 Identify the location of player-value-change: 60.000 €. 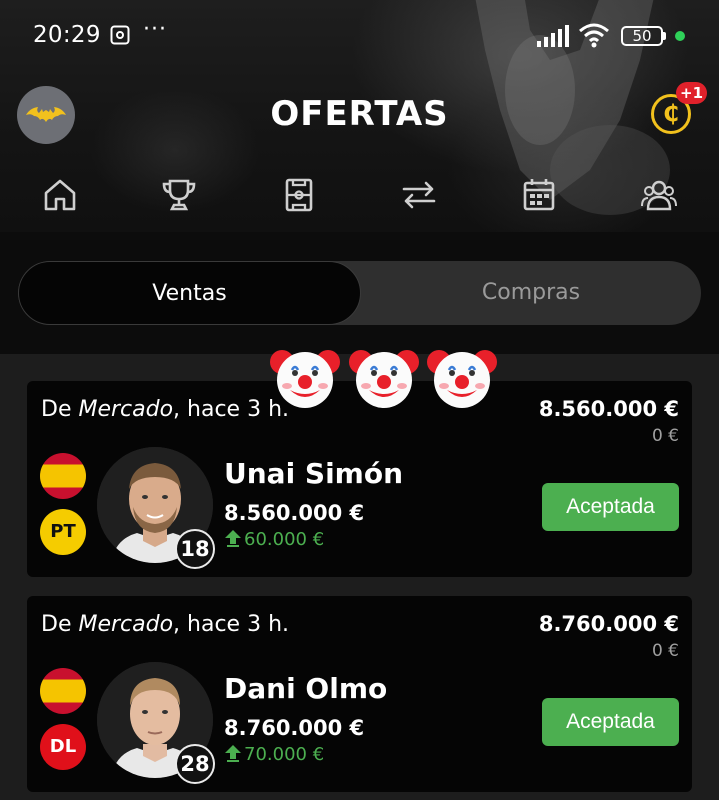
(274, 539).